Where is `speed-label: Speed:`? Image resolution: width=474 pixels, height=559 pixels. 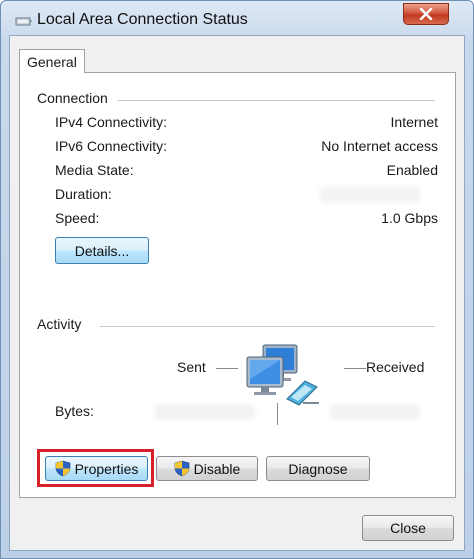
speed-label: Speed: is located at coordinates (77, 218).